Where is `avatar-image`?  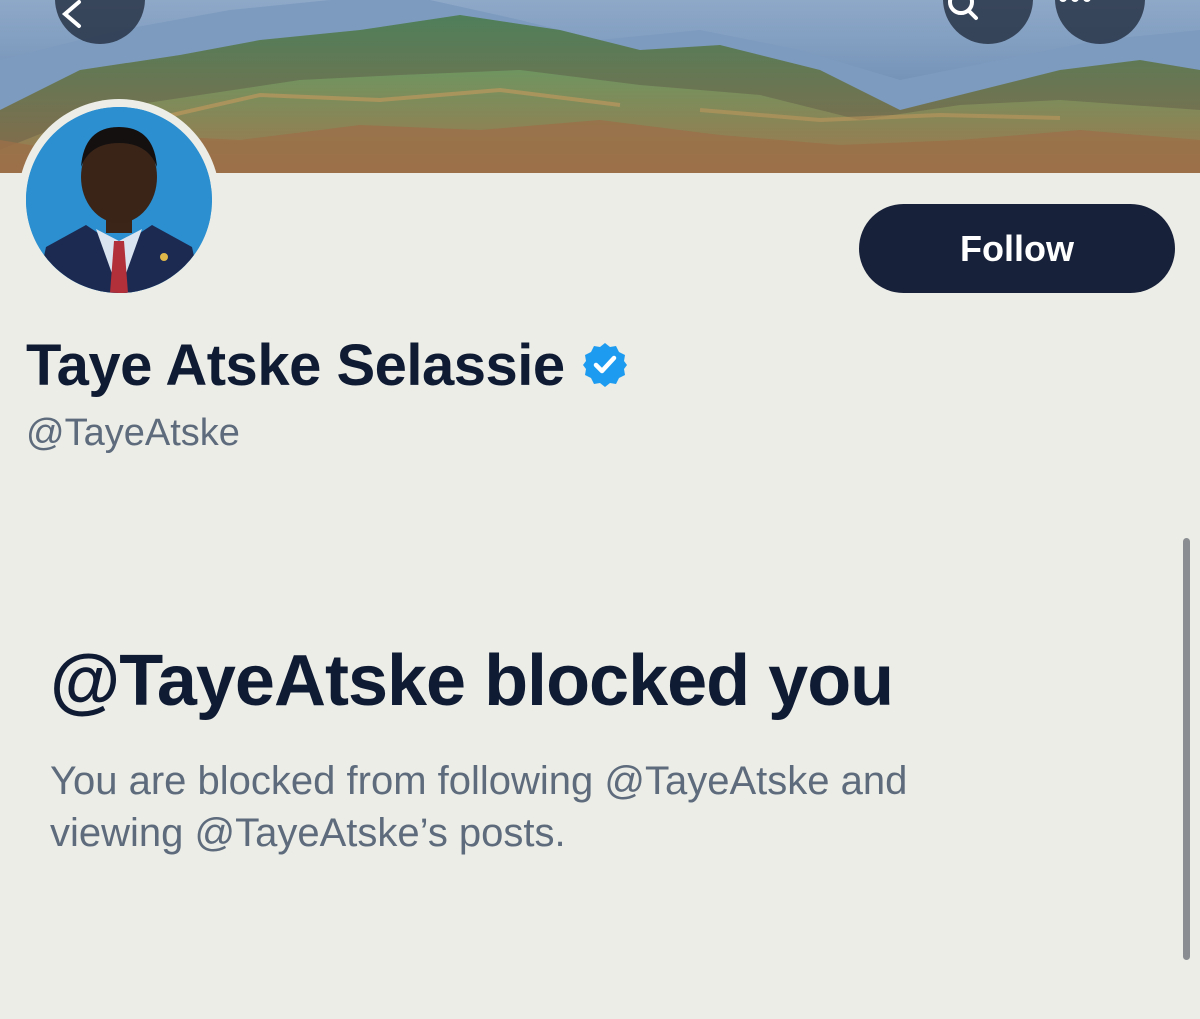 avatar-image is located at coordinates (119, 200).